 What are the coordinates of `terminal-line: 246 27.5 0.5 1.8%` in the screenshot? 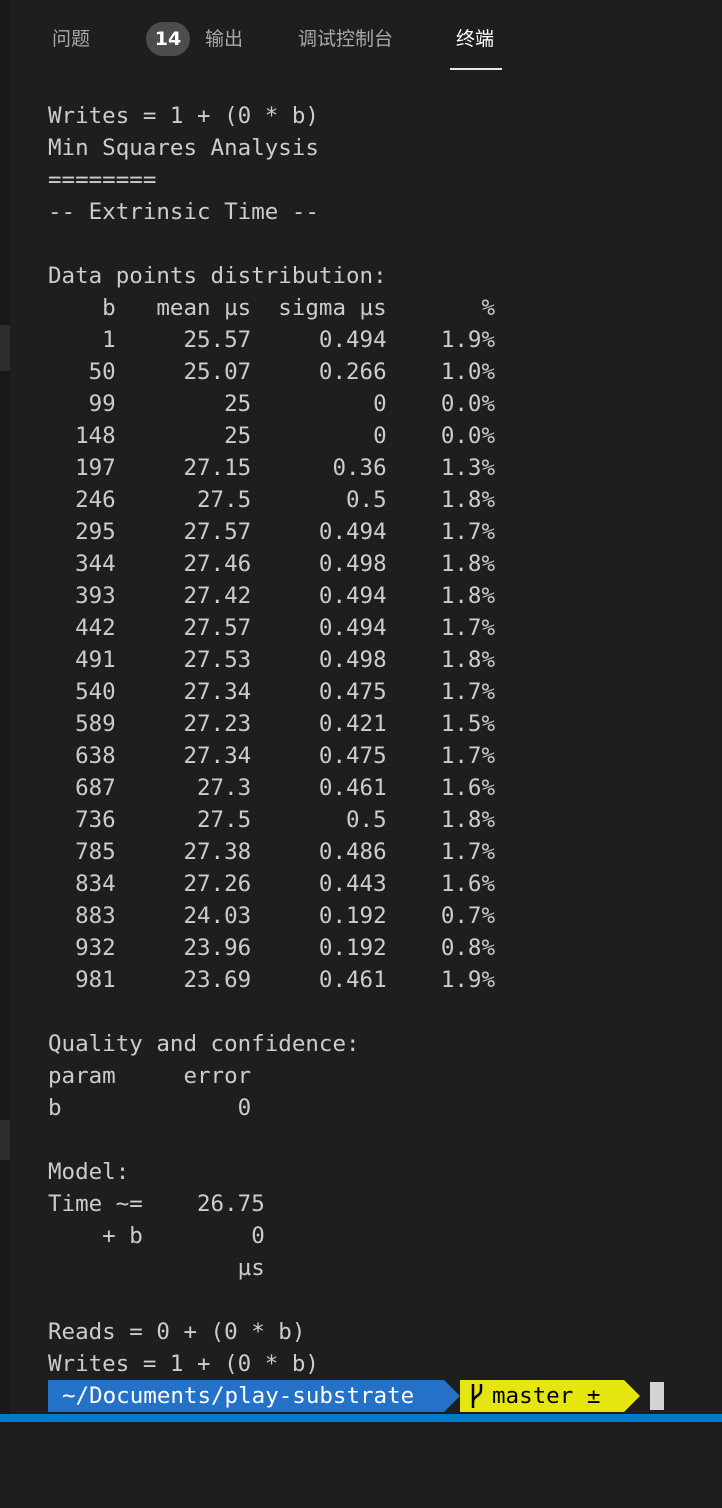 It's located at (272, 500).